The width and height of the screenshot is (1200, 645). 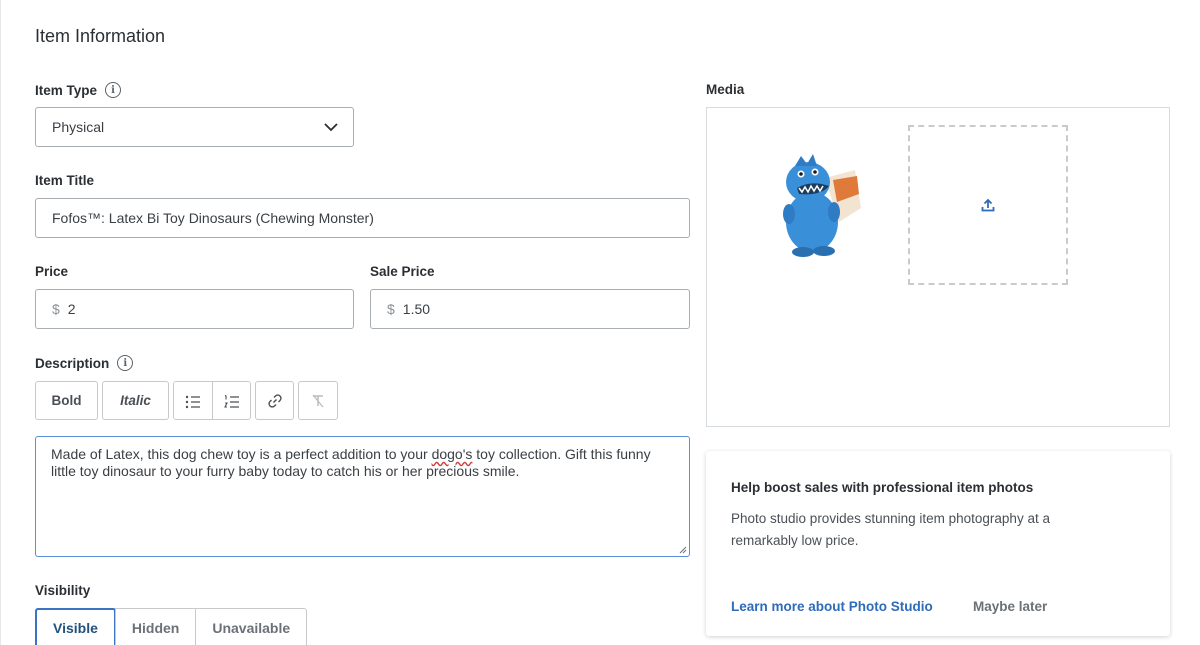 I want to click on description-label-text: Description, so click(x=72, y=363).